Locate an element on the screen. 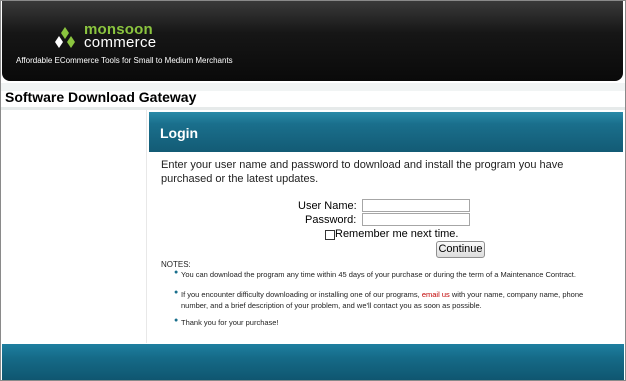  site-footer is located at coordinates (313, 362).